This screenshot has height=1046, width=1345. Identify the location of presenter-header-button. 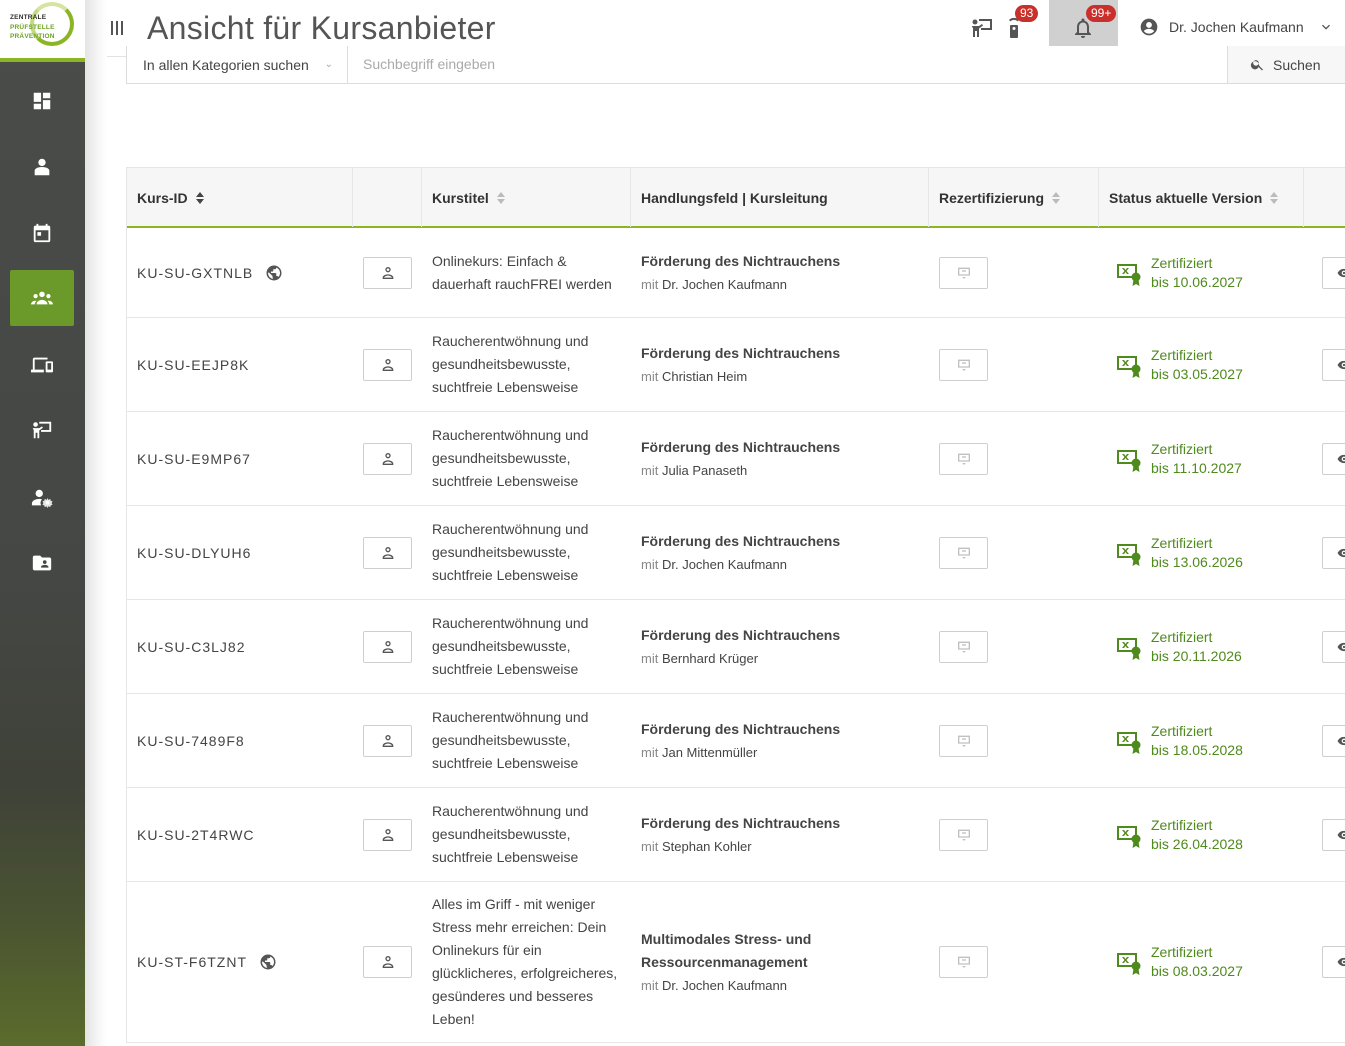
(982, 28).